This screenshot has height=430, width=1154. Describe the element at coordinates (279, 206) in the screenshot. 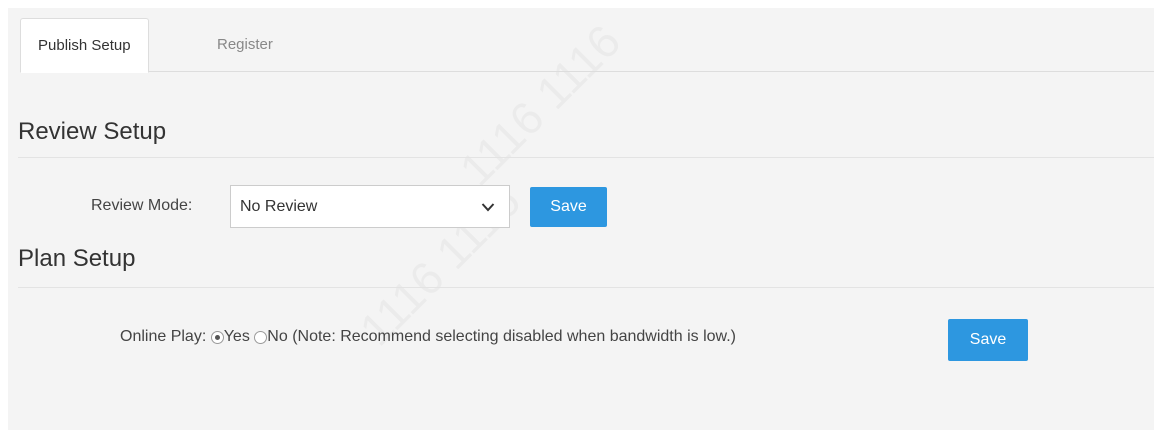

I see `review-mode-value: No Review` at that location.